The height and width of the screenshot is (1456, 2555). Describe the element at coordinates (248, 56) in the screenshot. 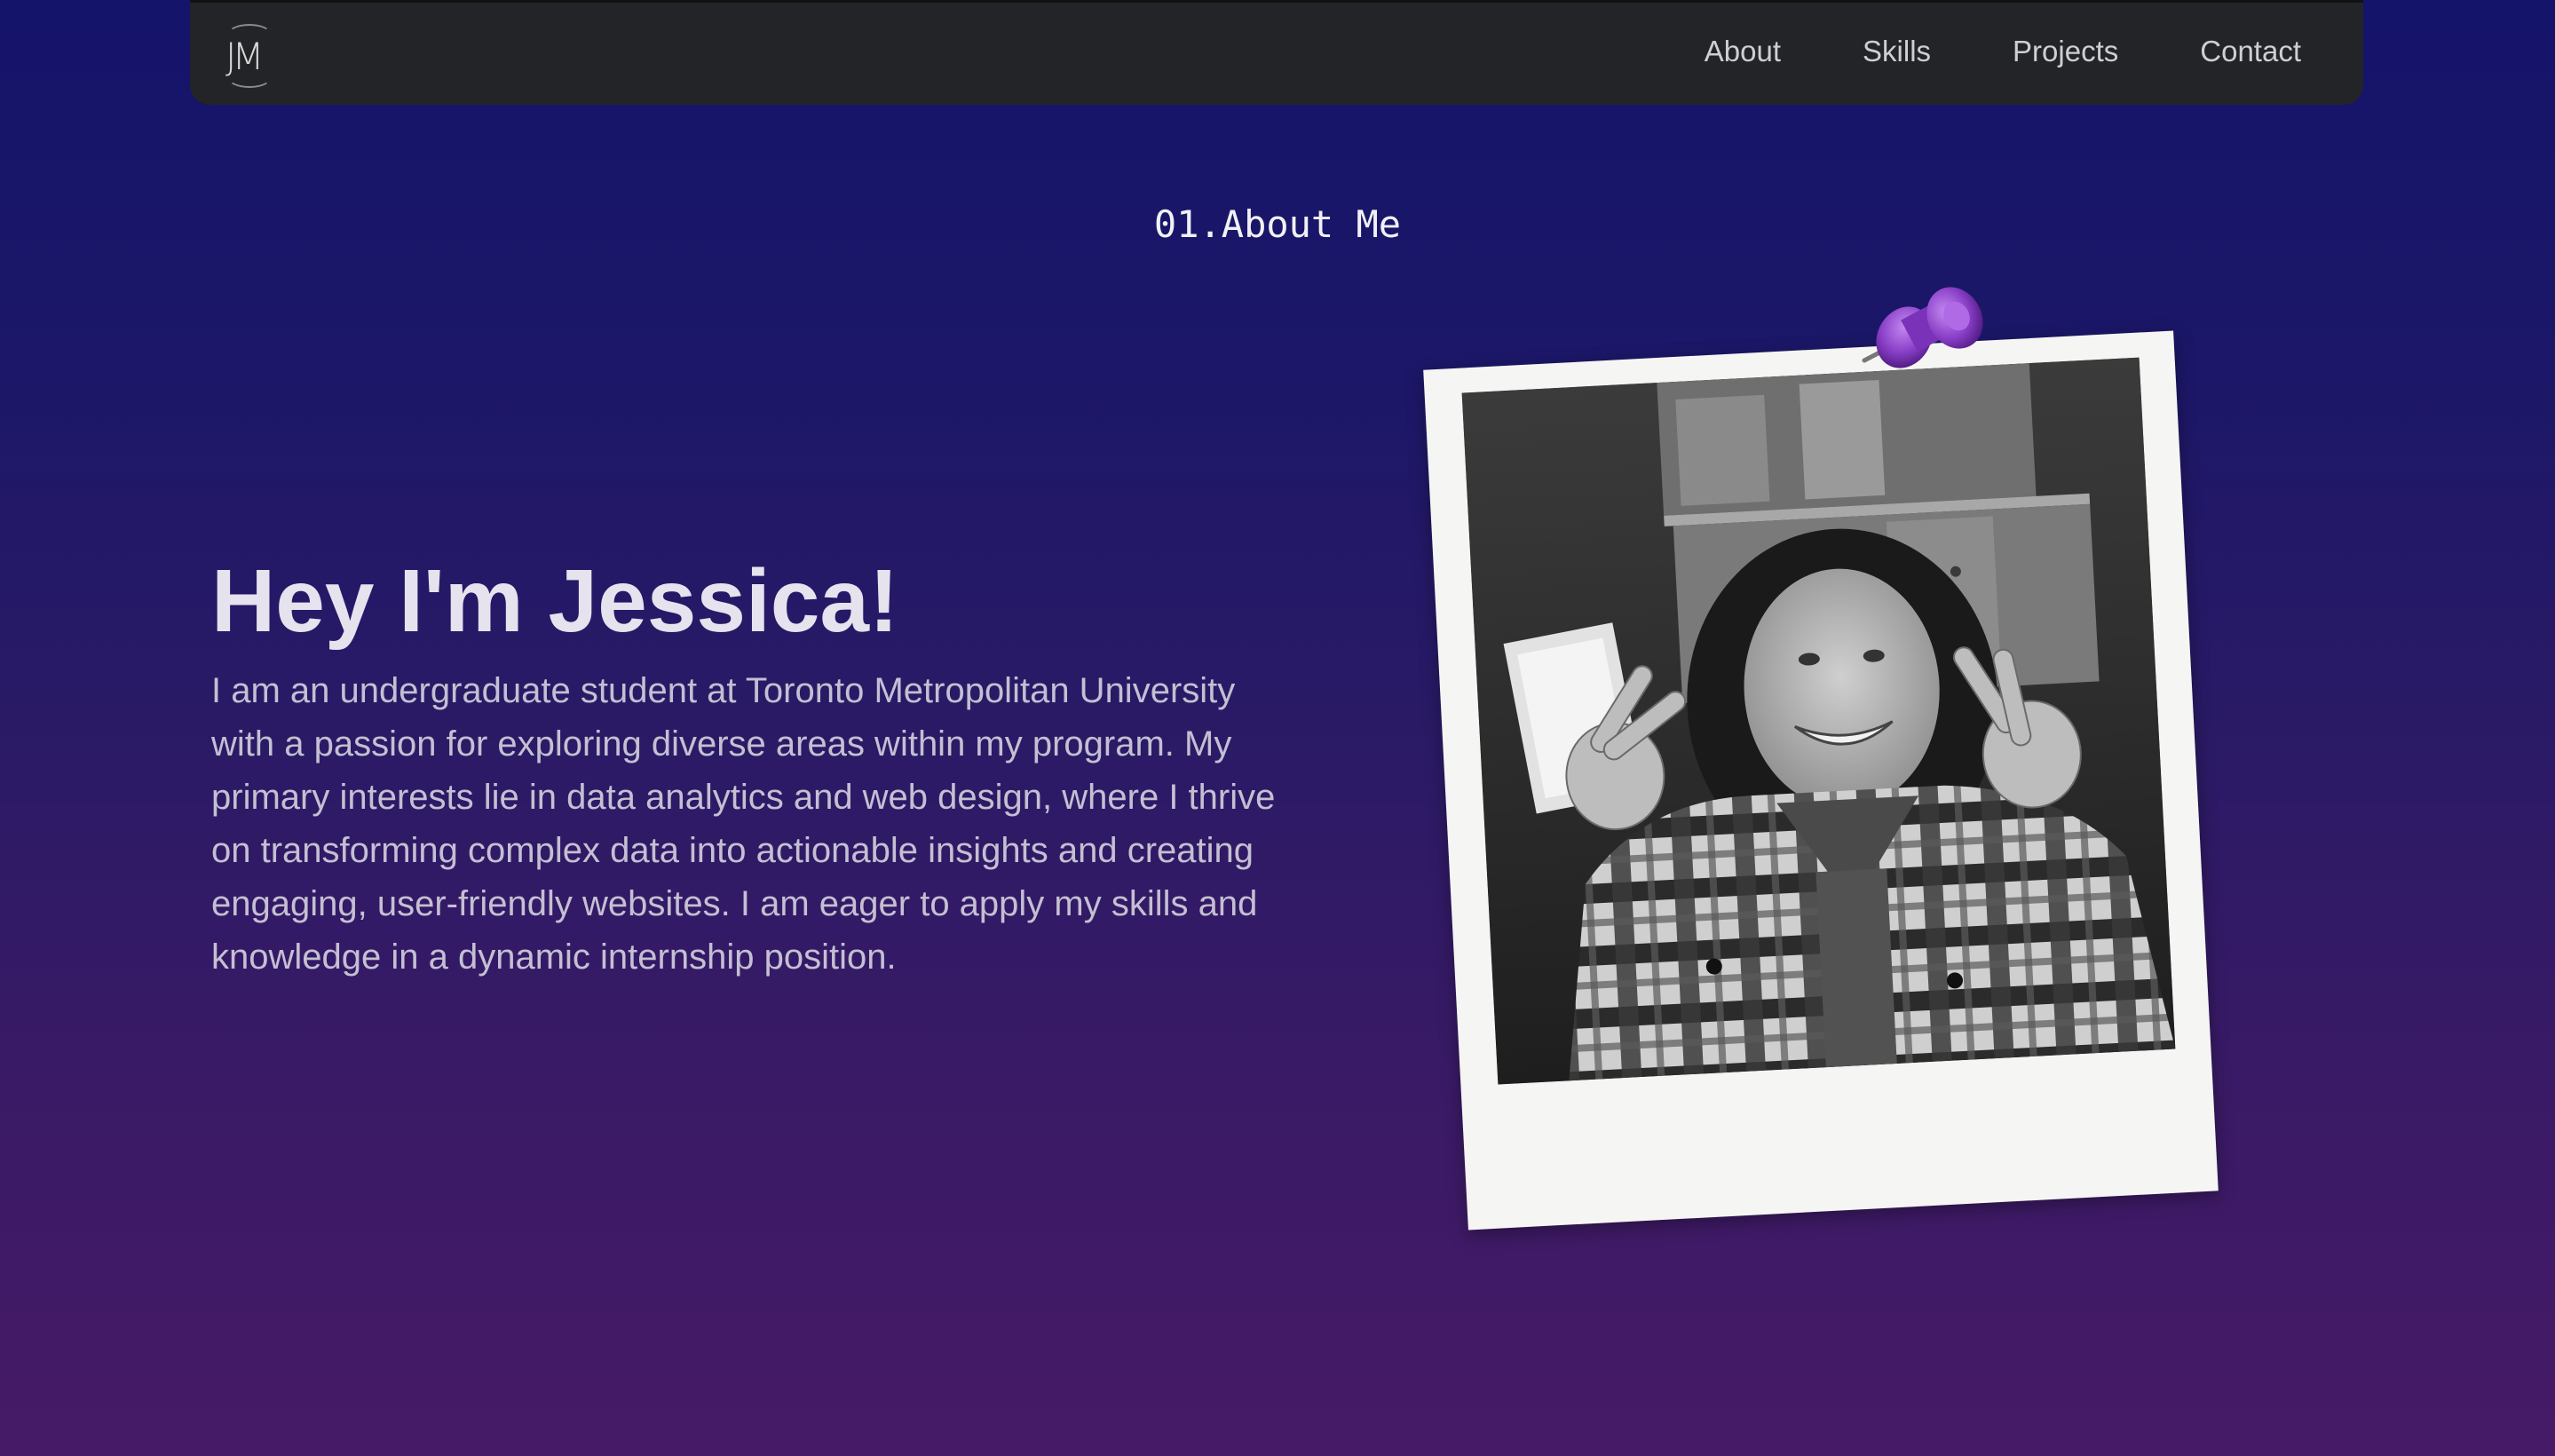

I see `logo: JM` at that location.